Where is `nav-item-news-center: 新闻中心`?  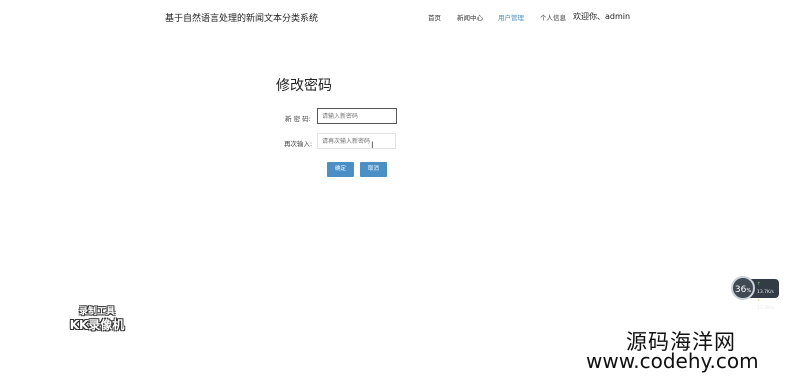
nav-item-news-center: 新闻中心 is located at coordinates (470, 17).